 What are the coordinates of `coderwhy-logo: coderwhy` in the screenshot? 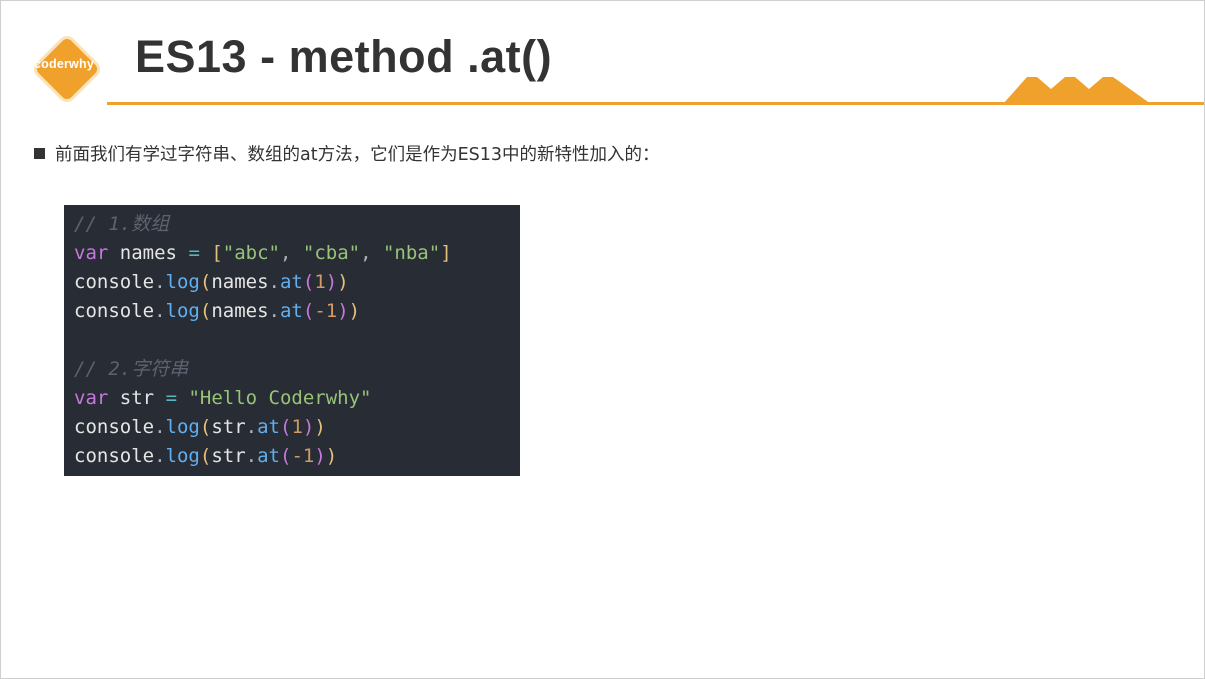 It's located at (67, 69).